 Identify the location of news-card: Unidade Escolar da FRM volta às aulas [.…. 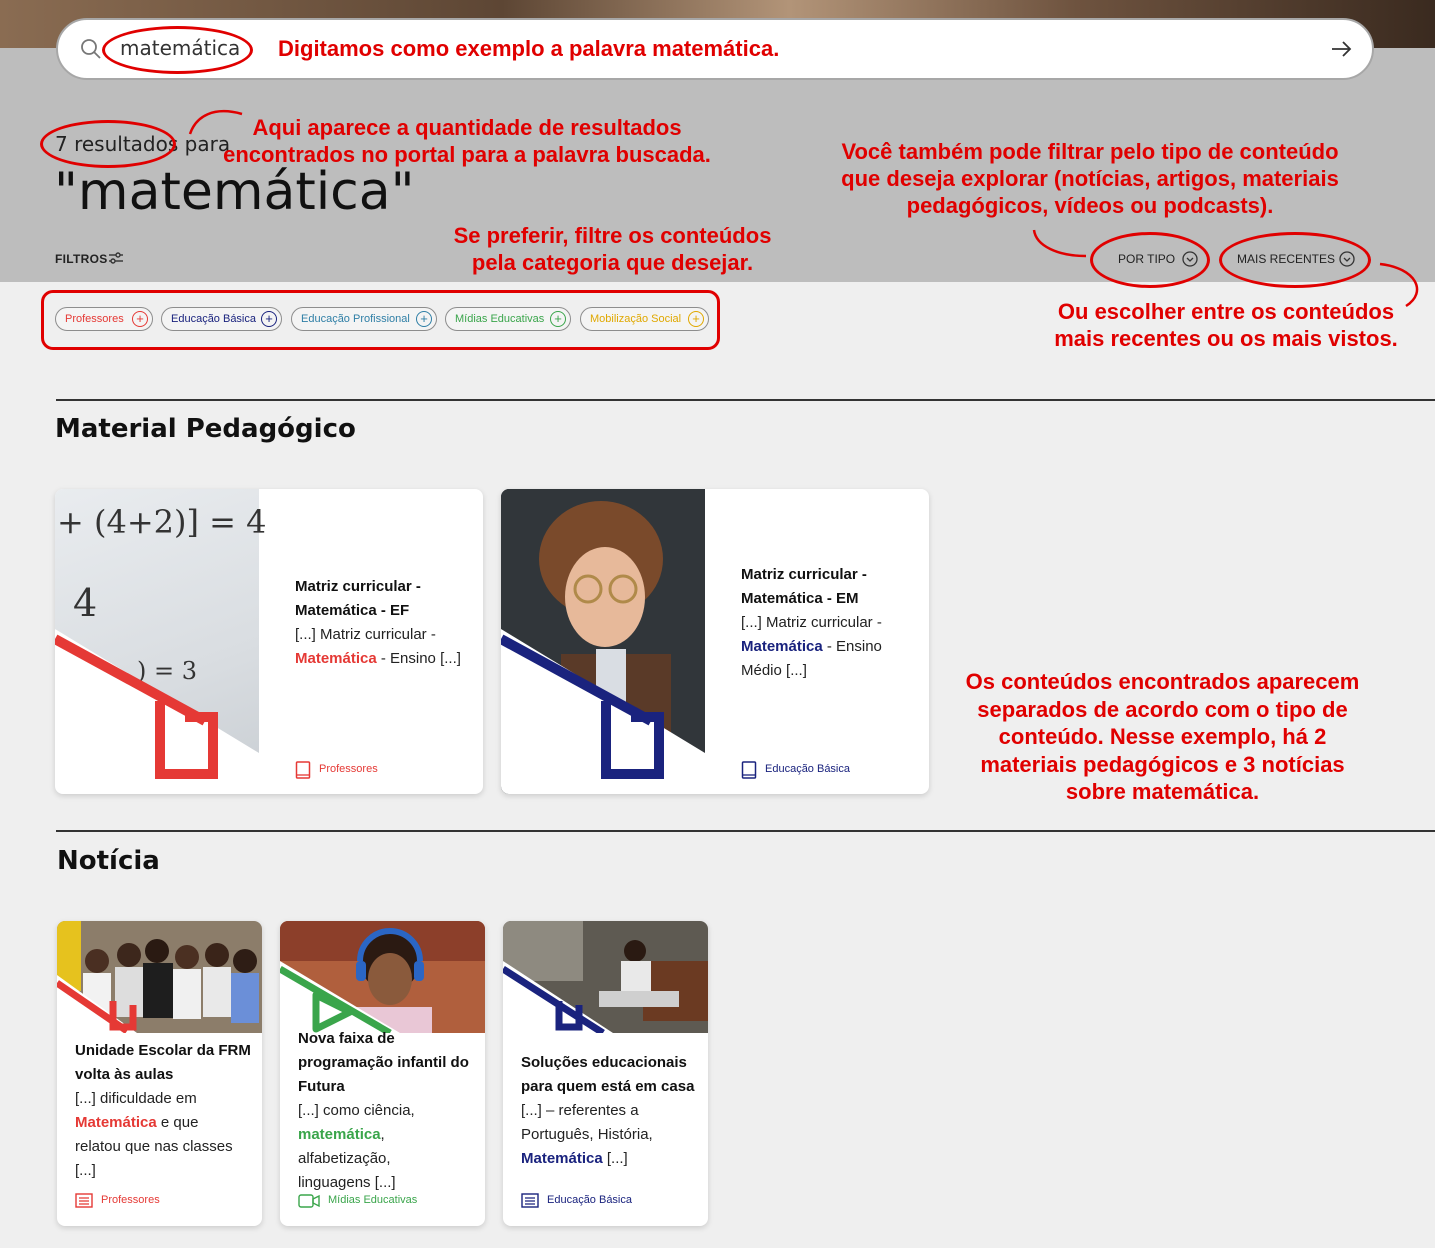
(159, 1073).